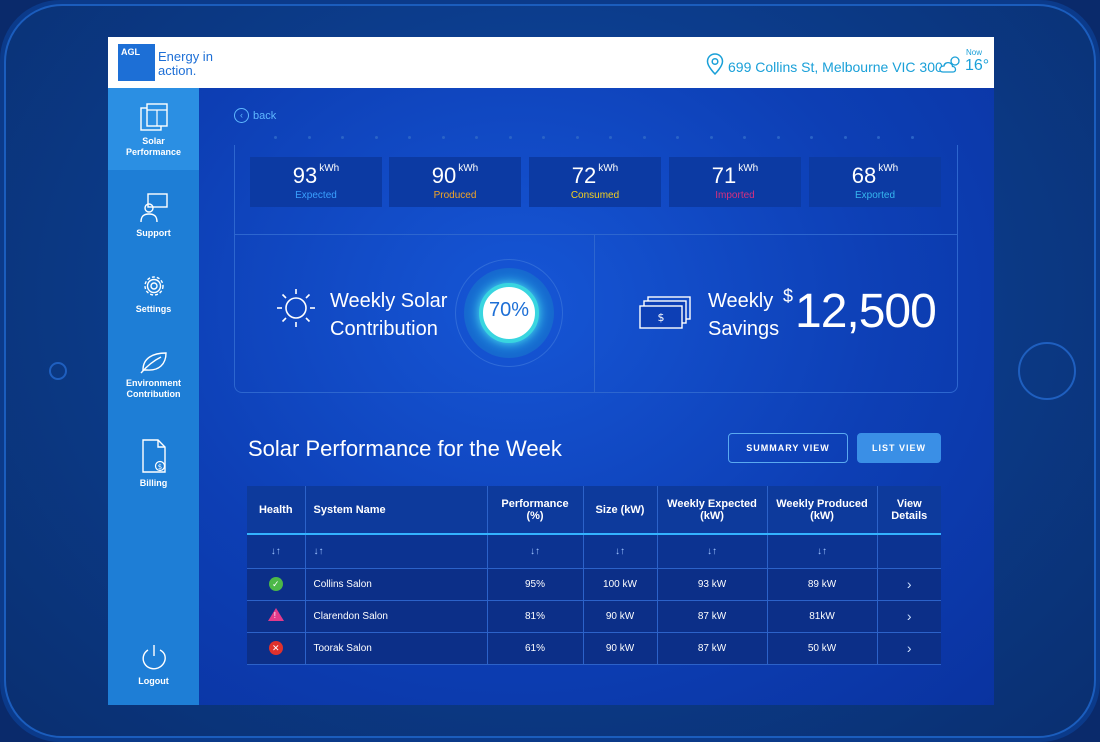 This screenshot has width=1100, height=742. Describe the element at coordinates (153, 141) in the screenshot. I see `sidebar-label-solar-1: Solar` at that location.